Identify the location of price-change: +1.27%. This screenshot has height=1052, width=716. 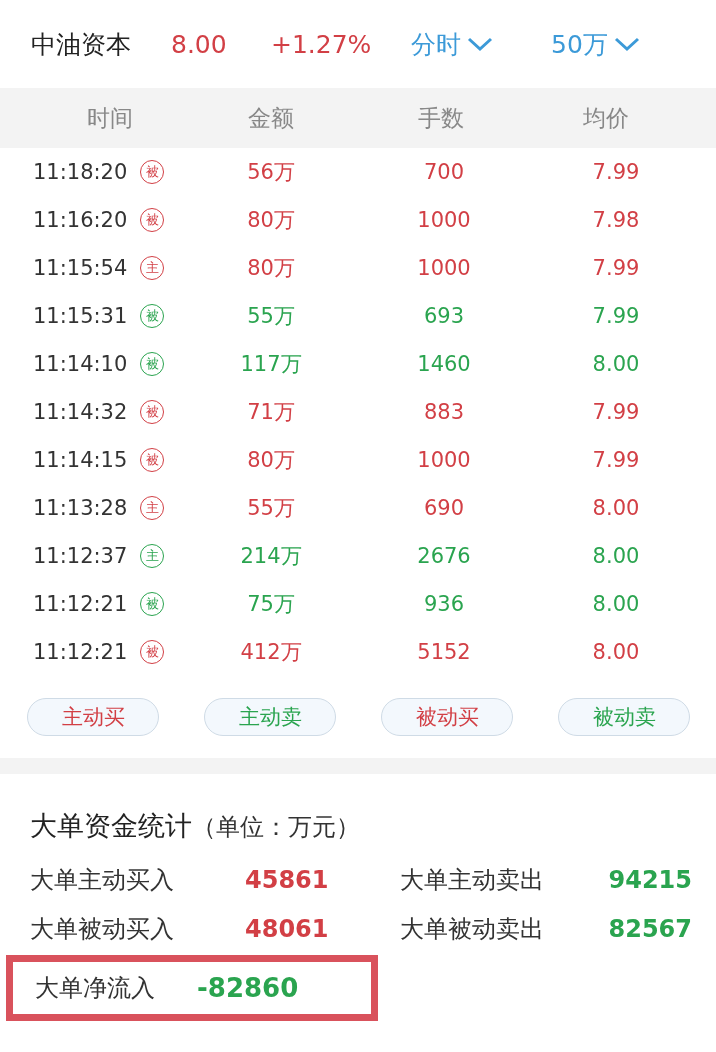
(322, 44).